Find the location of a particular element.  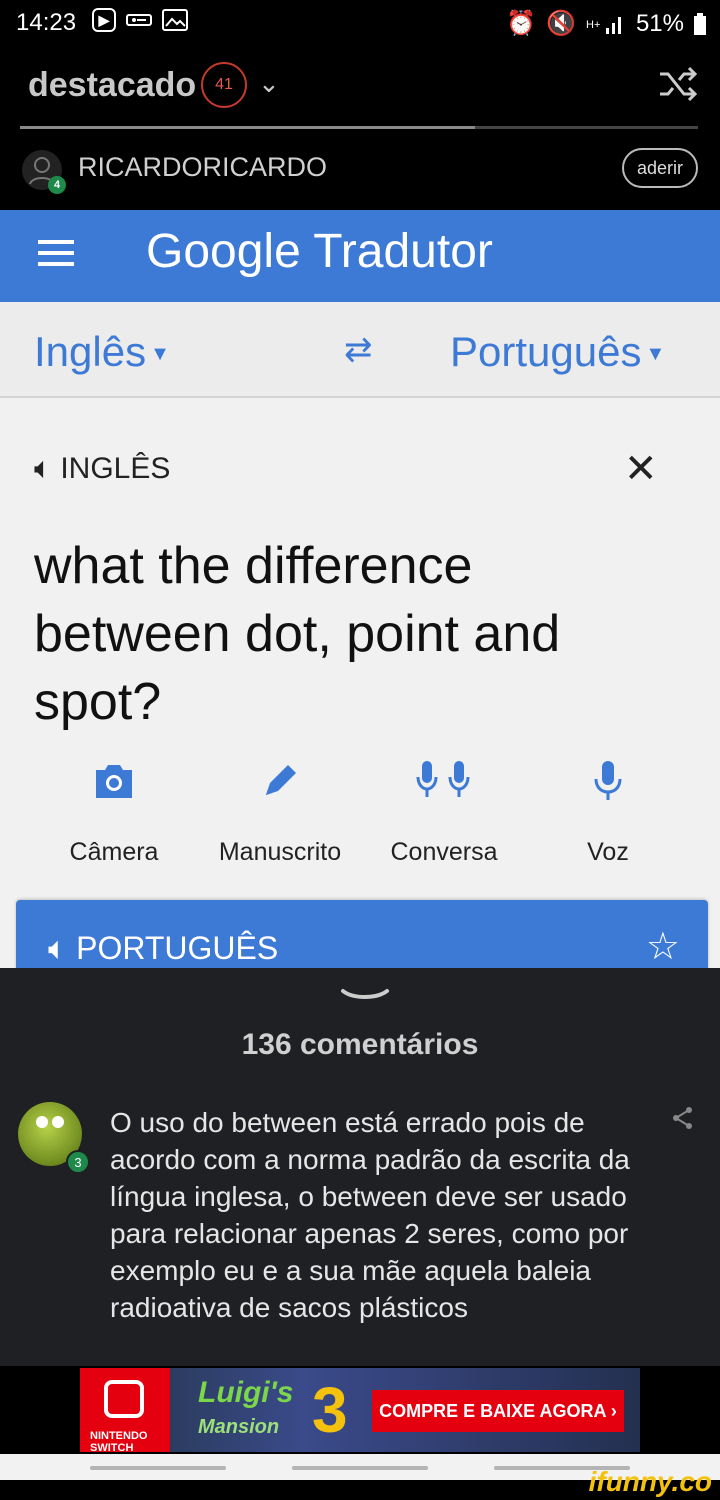

tool-handwriting: Manuscrito is located at coordinates (280, 811).